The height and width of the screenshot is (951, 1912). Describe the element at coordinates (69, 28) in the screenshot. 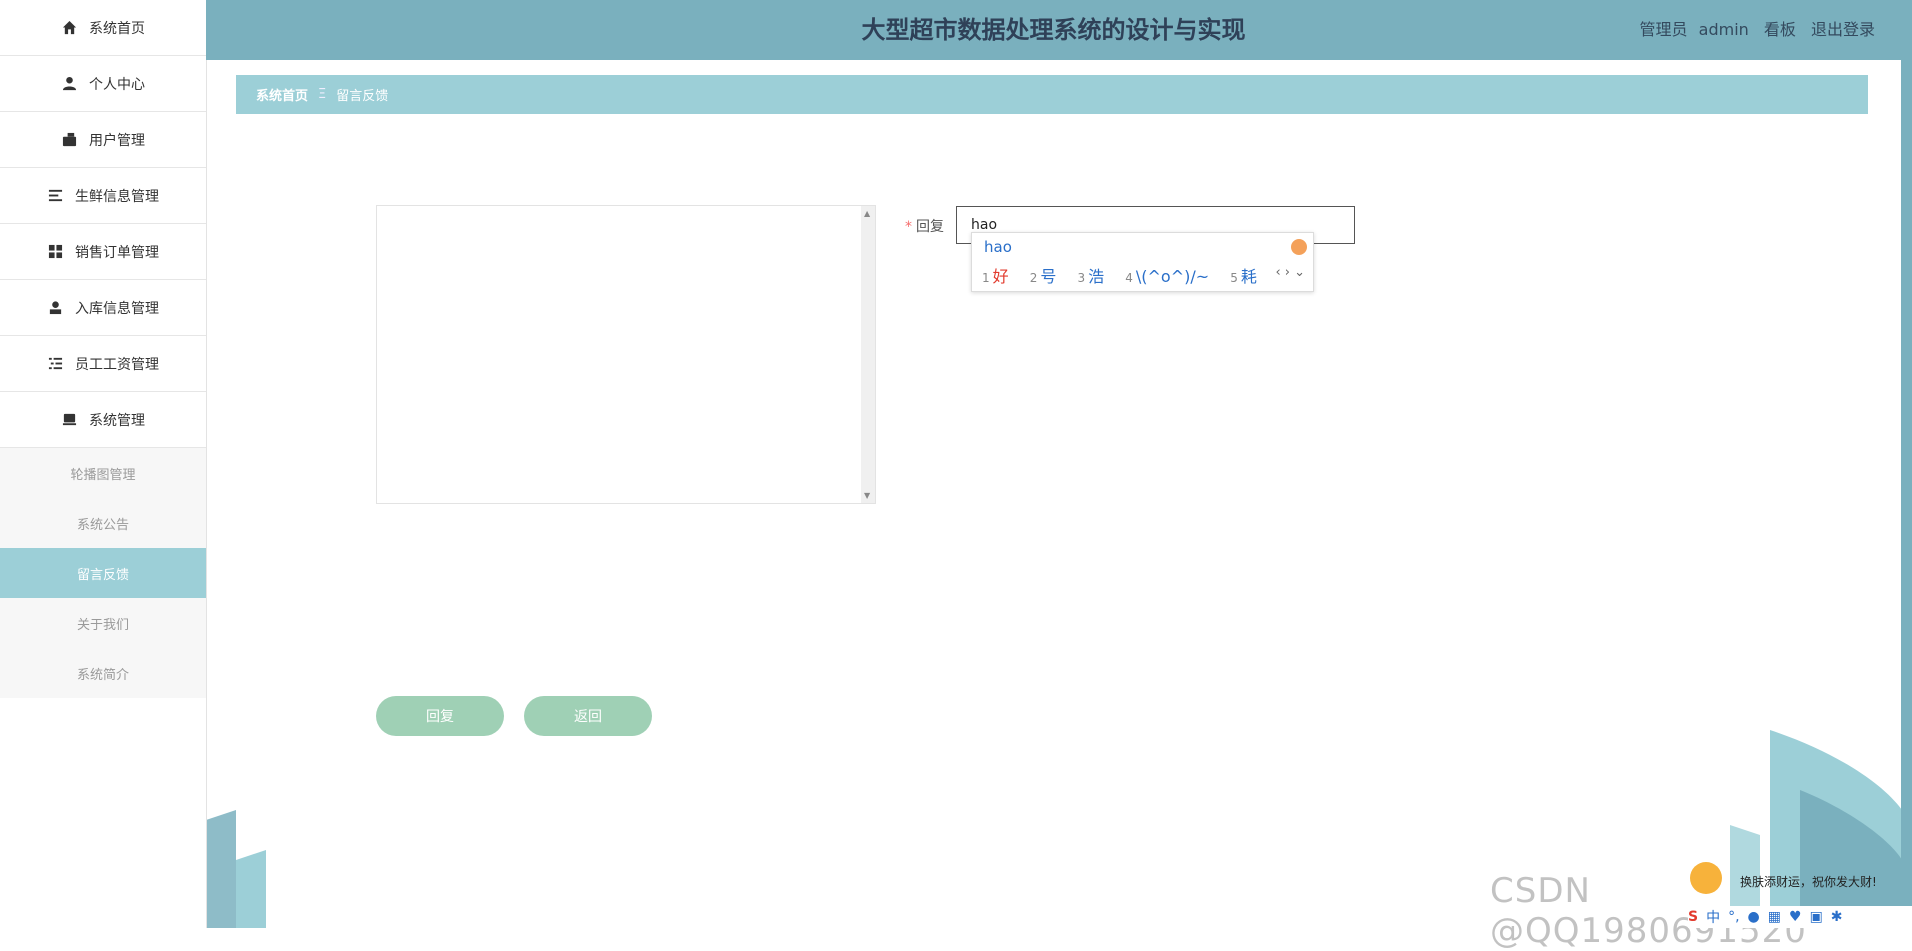

I see `home-icon` at that location.